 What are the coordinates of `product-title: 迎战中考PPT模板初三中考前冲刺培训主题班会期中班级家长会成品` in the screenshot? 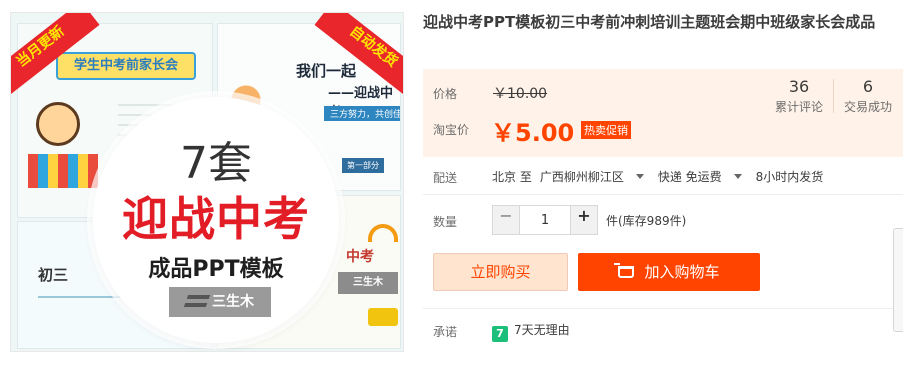 It's located at (649, 22).